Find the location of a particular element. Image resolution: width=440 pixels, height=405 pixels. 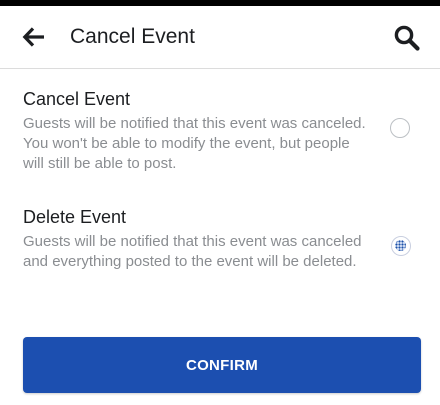

delete-event-radio is located at coordinates (401, 246).